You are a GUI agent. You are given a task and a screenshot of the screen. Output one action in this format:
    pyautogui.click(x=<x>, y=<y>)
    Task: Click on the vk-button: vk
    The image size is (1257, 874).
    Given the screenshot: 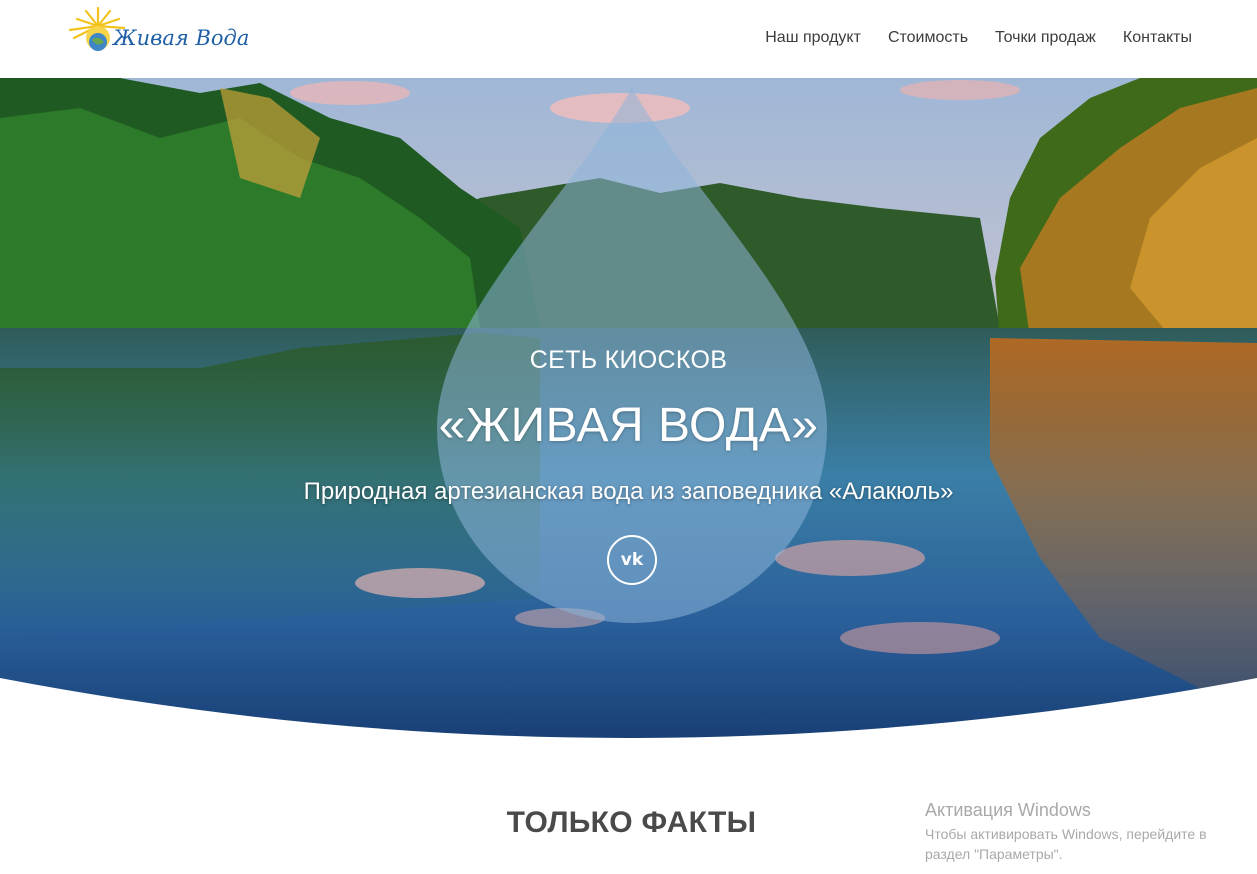 What is the action you would take?
    pyautogui.click(x=632, y=560)
    